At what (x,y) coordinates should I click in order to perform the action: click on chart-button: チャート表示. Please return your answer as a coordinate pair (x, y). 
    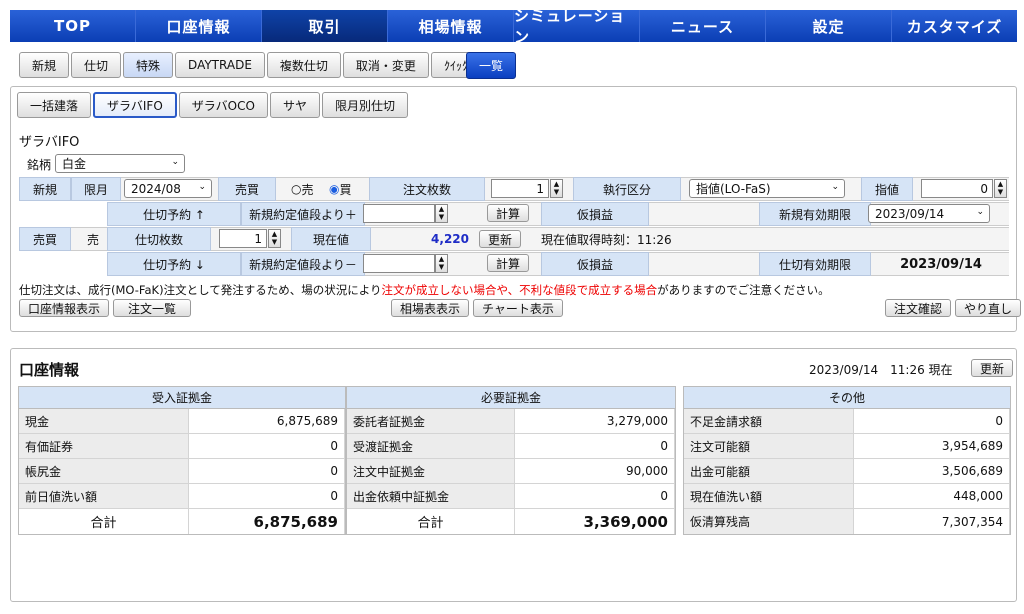
    Looking at the image, I should click on (518, 308).